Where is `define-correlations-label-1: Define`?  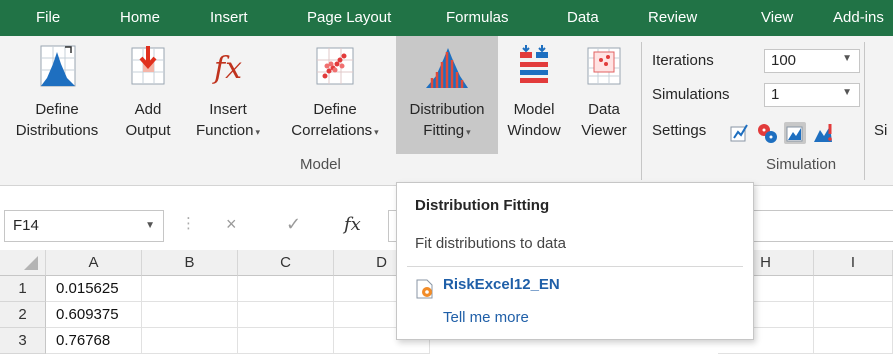
define-correlations-label-1: Define is located at coordinates (335, 109).